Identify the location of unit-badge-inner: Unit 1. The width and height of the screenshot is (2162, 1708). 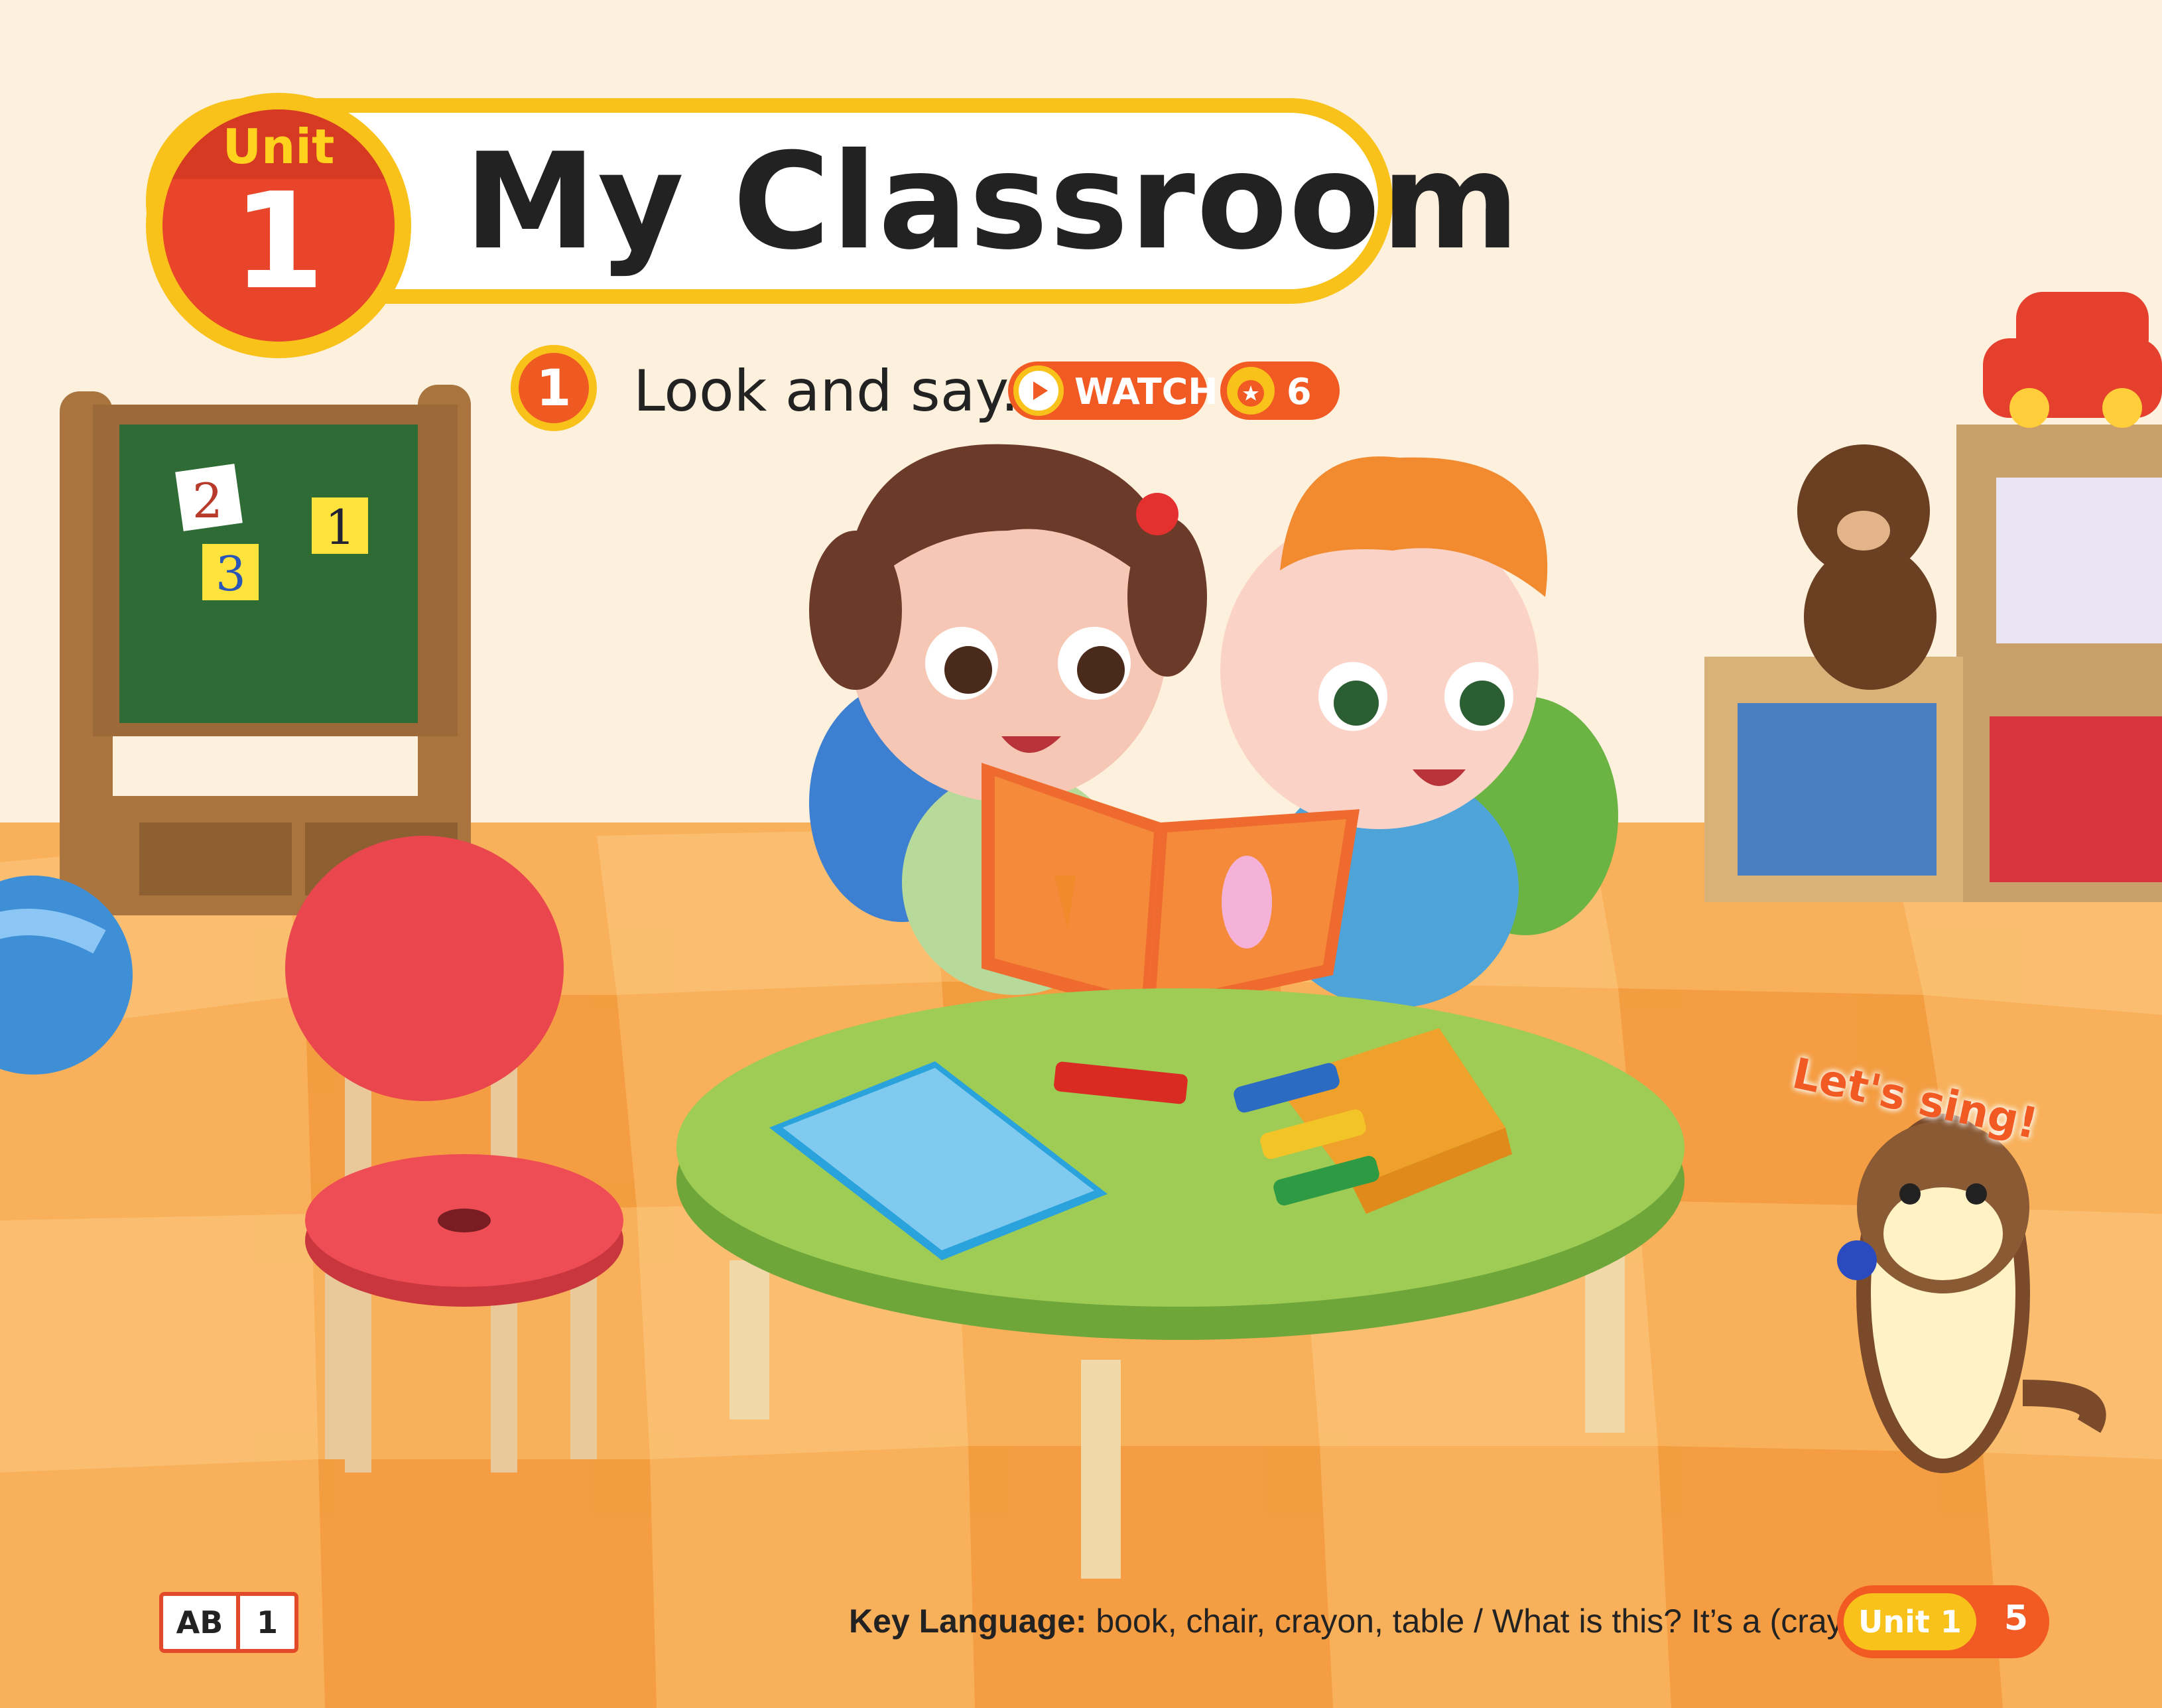
(278, 225).